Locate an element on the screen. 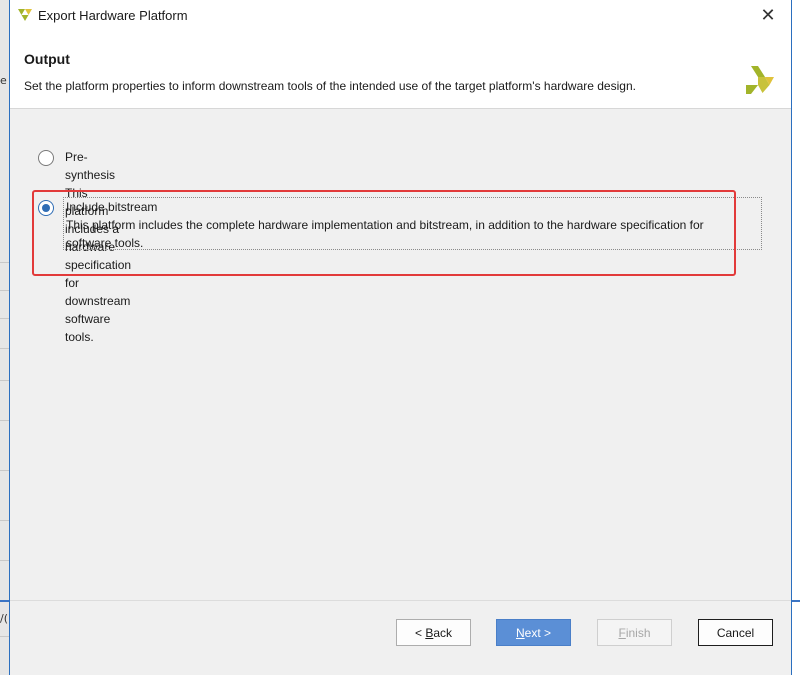 The width and height of the screenshot is (800, 675). finish-button-mnemonic: F is located at coordinates (622, 632).